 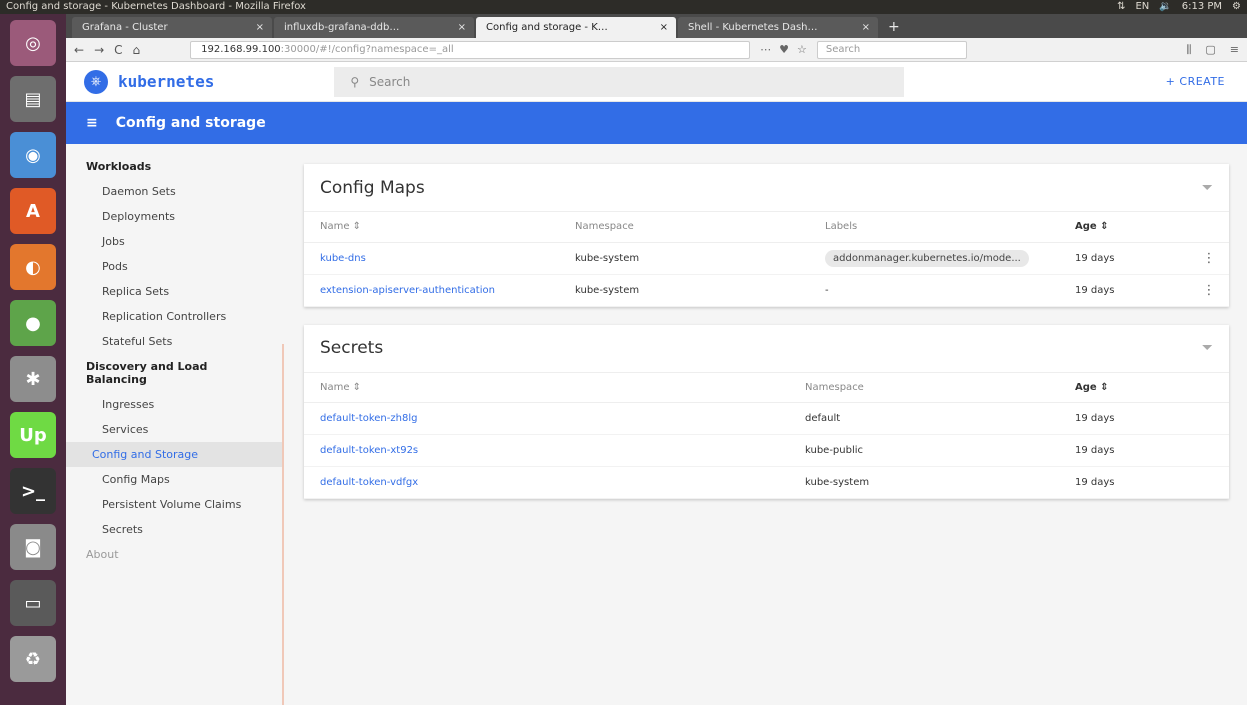 What do you see at coordinates (1210, 50) in the screenshot?
I see `sidebar-toggle-icon: ▢` at bounding box center [1210, 50].